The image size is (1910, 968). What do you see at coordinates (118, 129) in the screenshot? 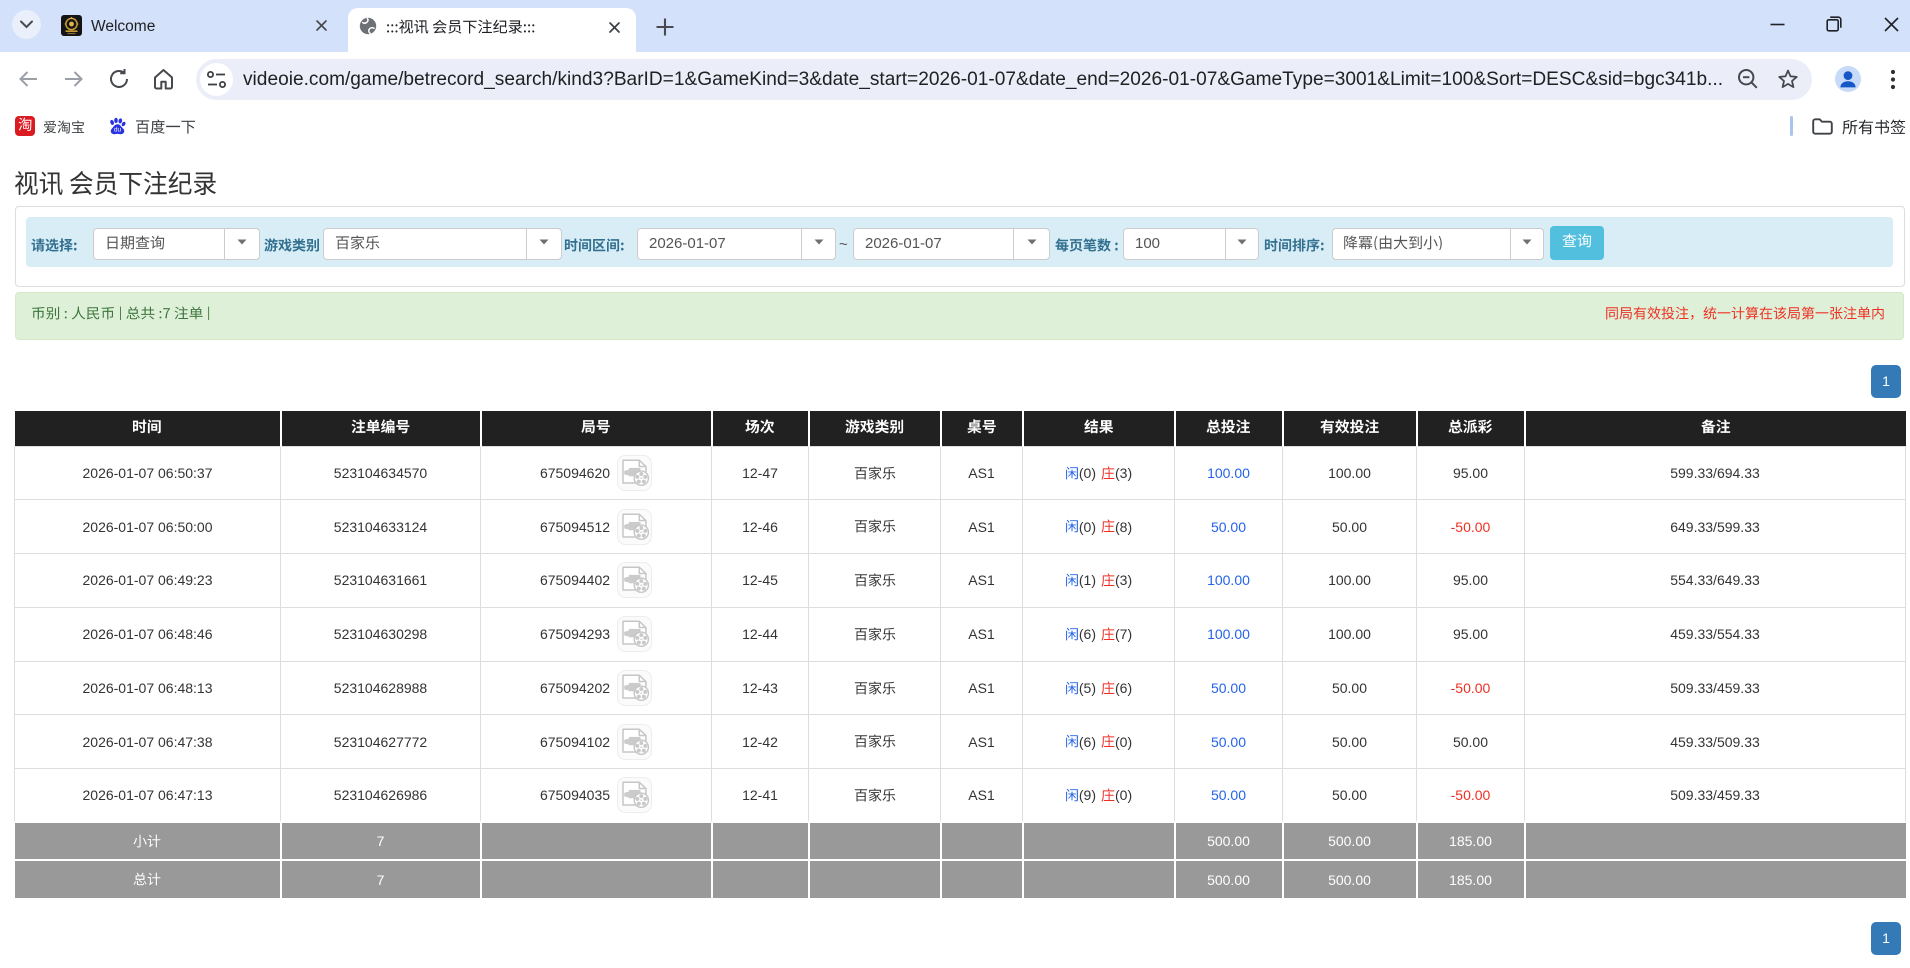
I see `svg-text: du` at bounding box center [118, 129].